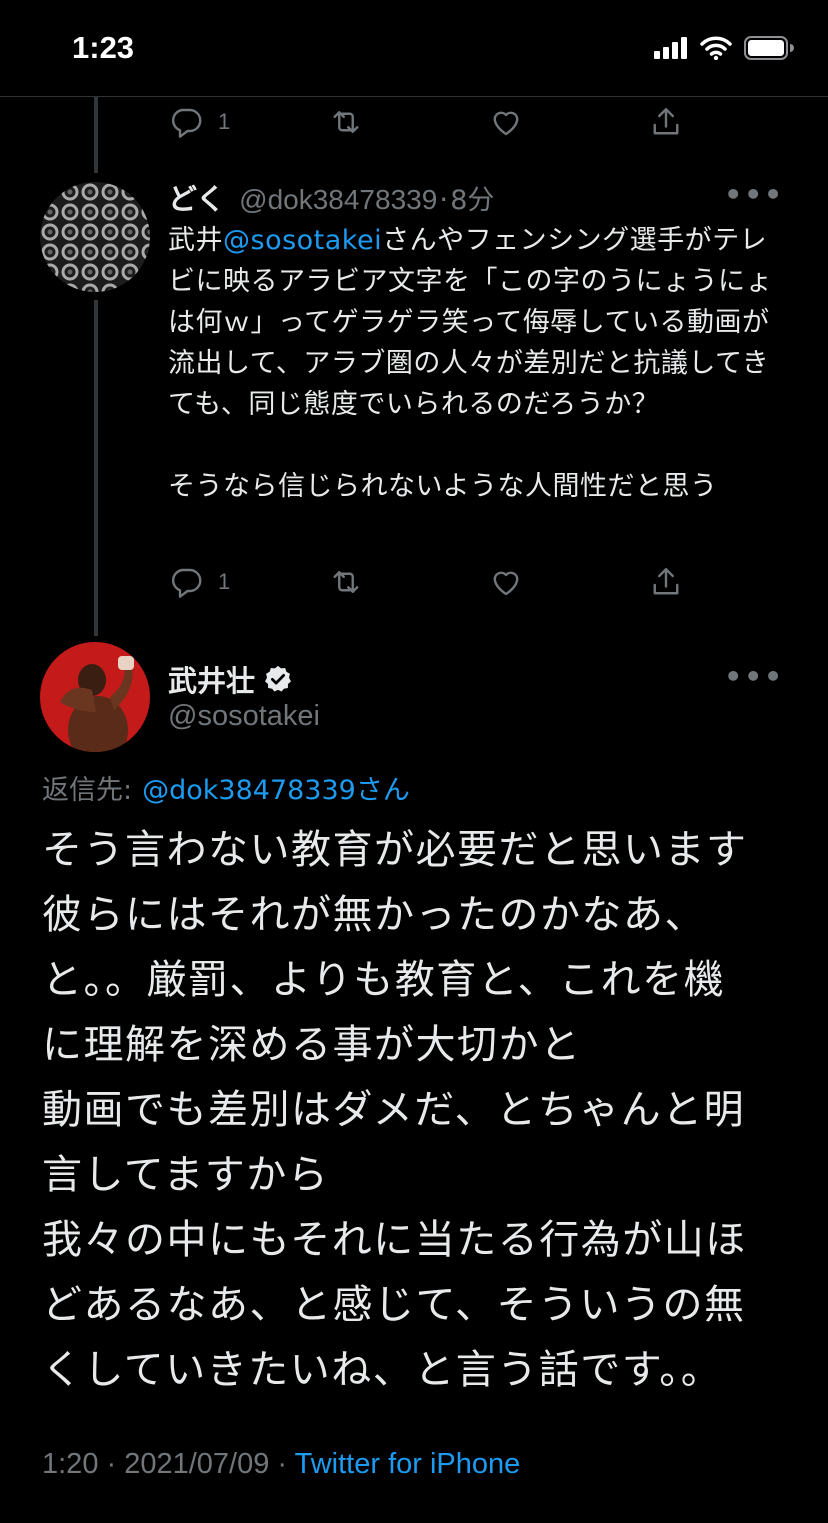 This screenshot has height=1523, width=828. What do you see at coordinates (96, 468) in the screenshot?
I see `thread-line-middle` at bounding box center [96, 468].